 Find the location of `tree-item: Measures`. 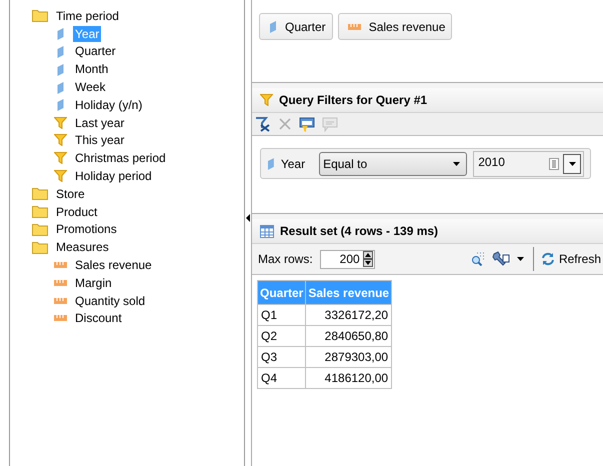

tree-item: Measures is located at coordinates (82, 247).